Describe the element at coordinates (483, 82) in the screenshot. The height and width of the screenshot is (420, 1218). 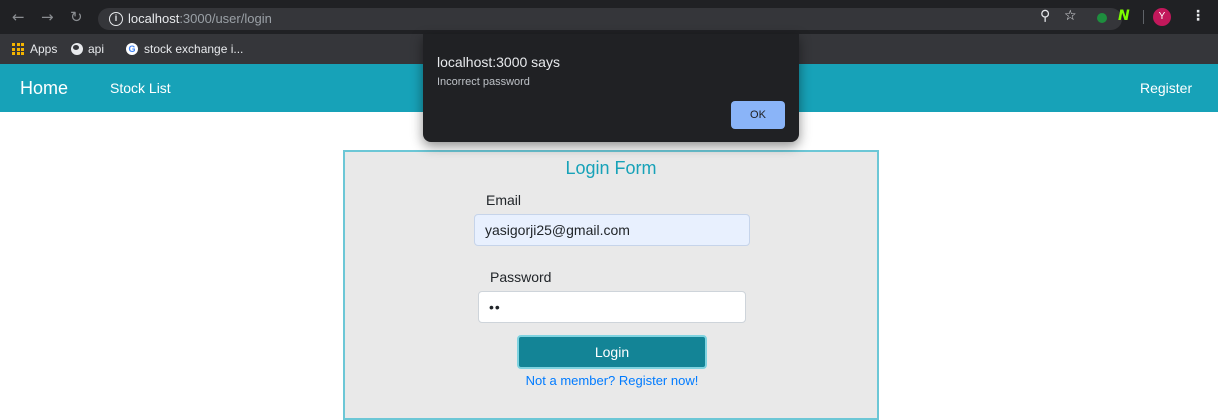
I see `alert-message: Incorrect password` at that location.